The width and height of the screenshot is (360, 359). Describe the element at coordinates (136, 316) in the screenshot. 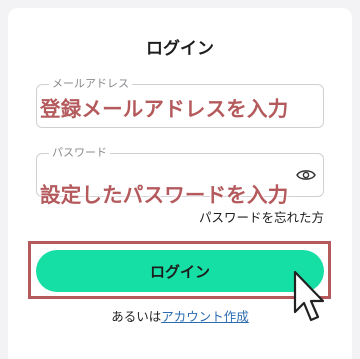

I see `signup-prefix: あるいは` at that location.